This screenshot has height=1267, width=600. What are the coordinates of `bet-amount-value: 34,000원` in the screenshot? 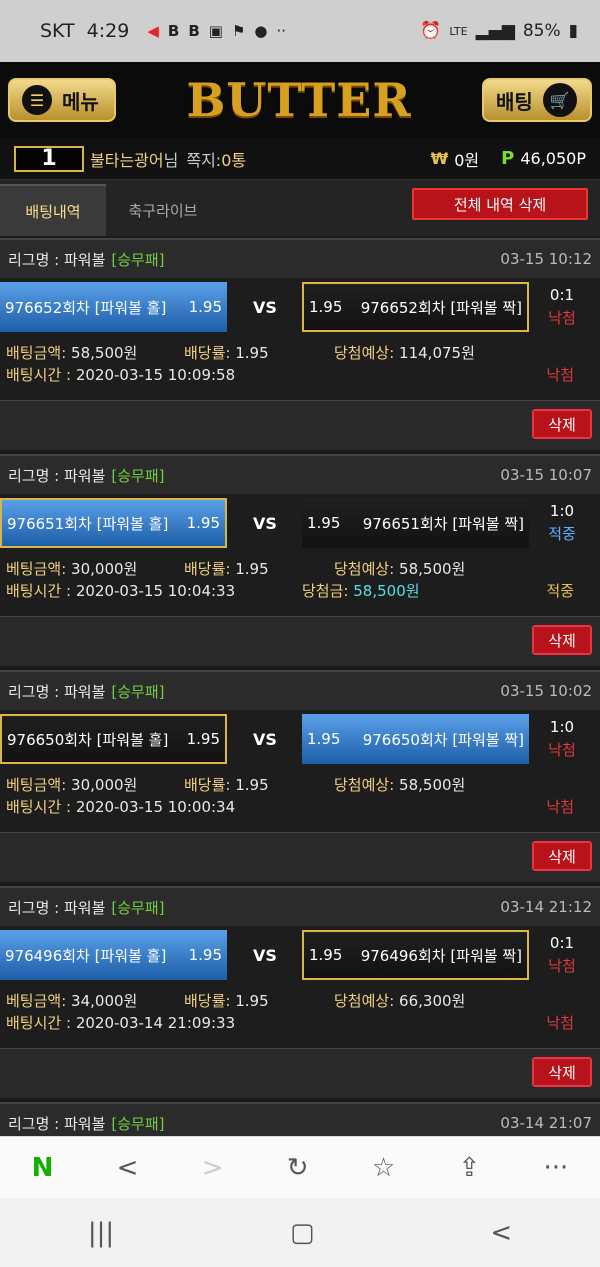 It's located at (104, 1001).